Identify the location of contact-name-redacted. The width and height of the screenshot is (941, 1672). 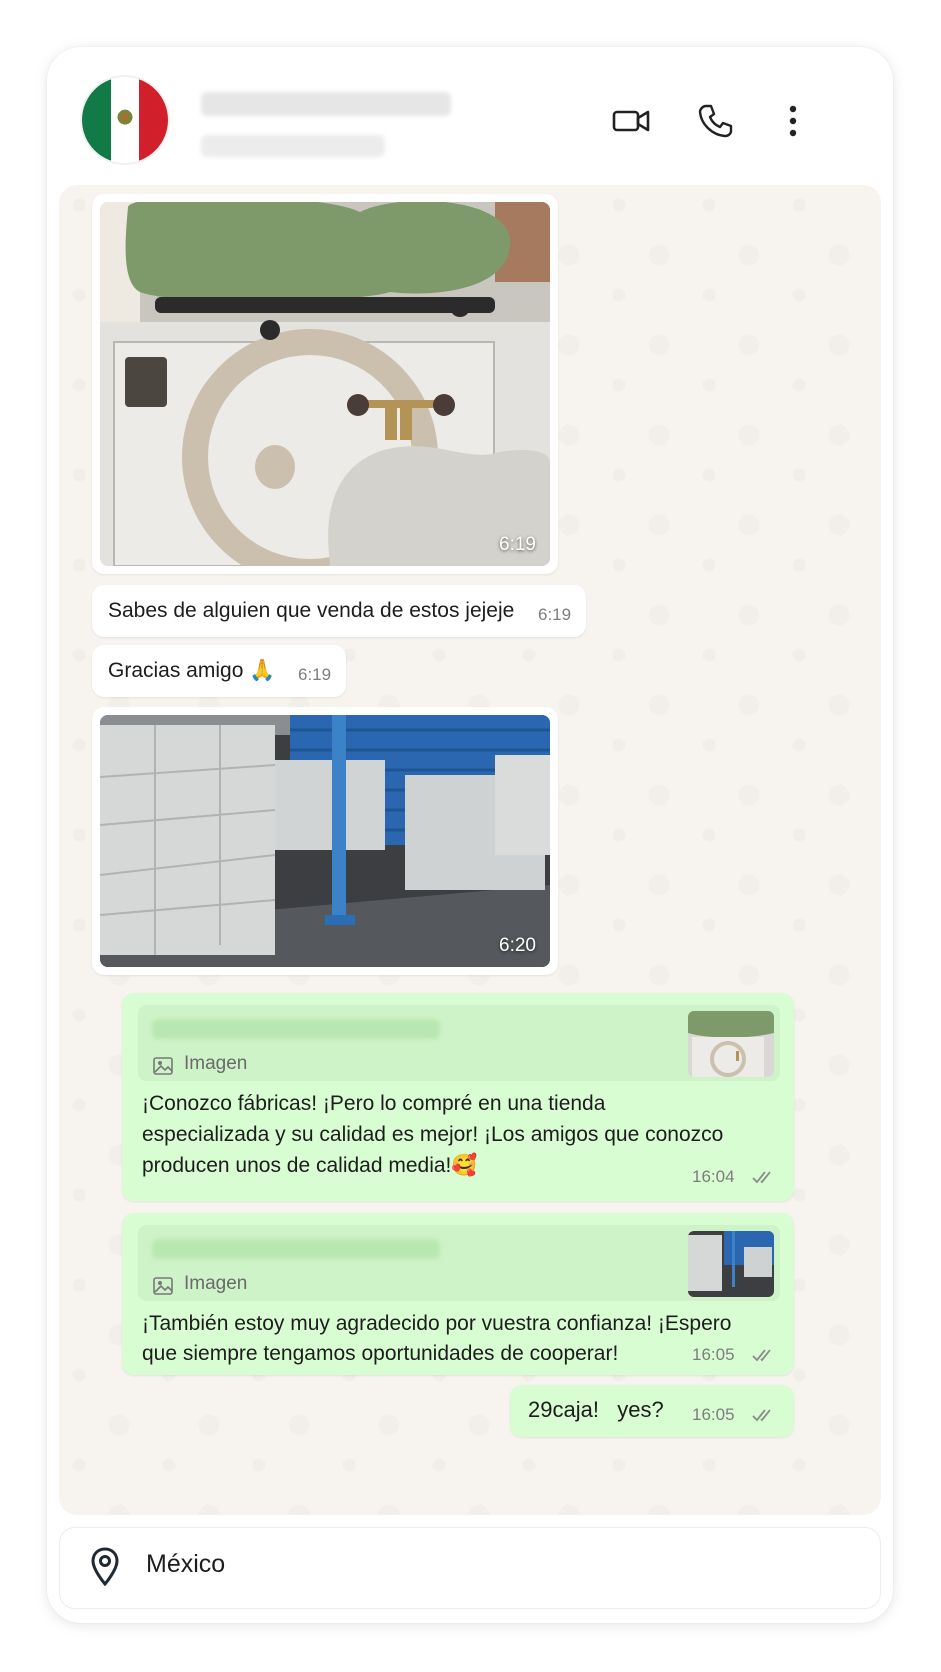
(326, 104).